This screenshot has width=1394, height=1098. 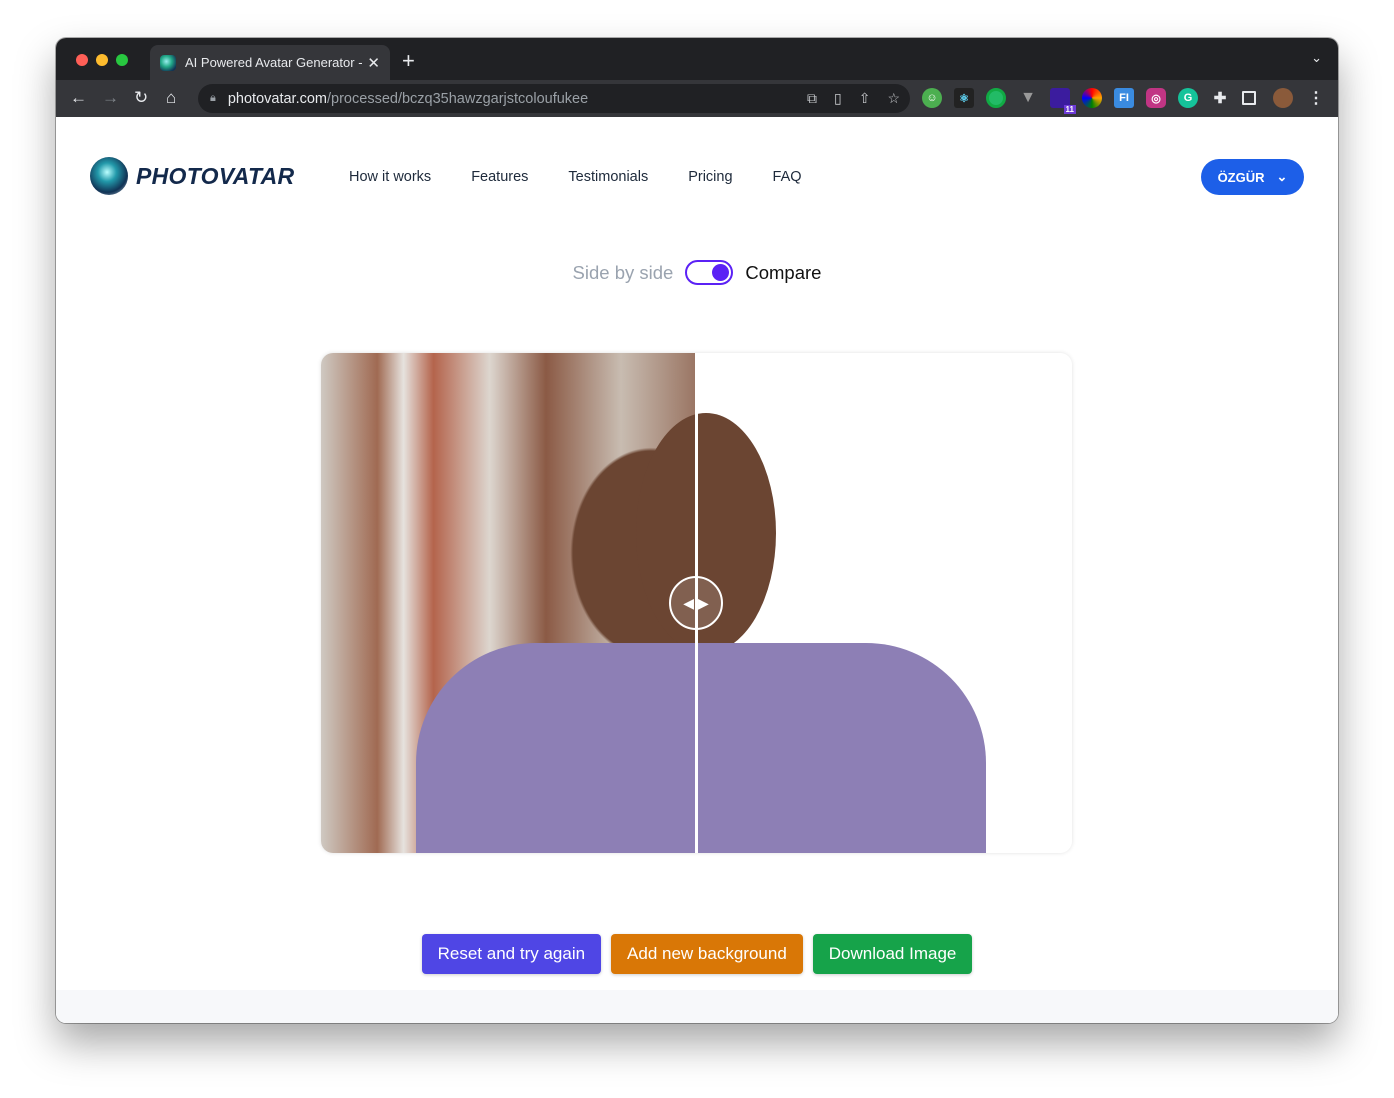 I want to click on user-name: ÖZGÜR, so click(x=1241, y=177).